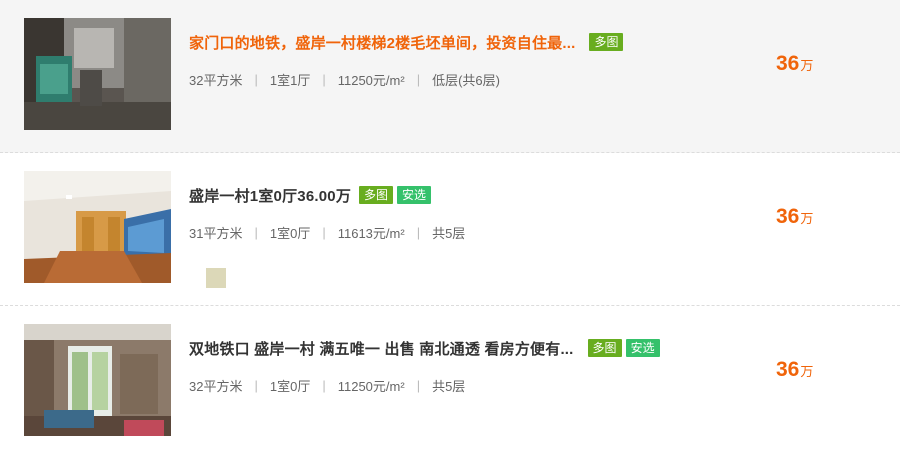 The height and width of the screenshot is (459, 900). Describe the element at coordinates (371, 233) in the screenshot. I see `unit-price-text: 11613元/m²` at that location.